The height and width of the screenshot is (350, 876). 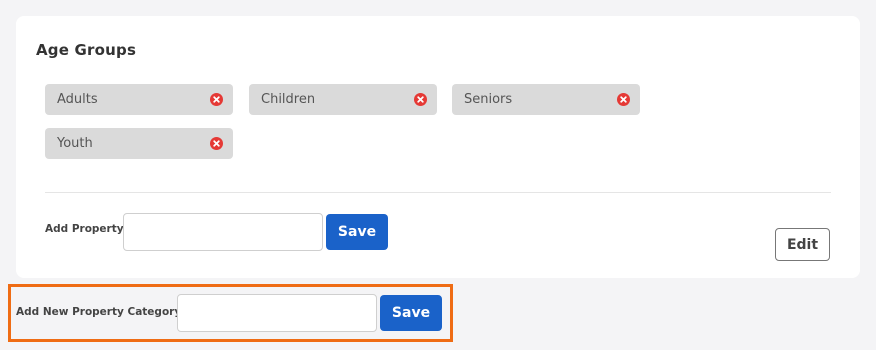 I want to click on chip-label: Children, so click(x=288, y=99).